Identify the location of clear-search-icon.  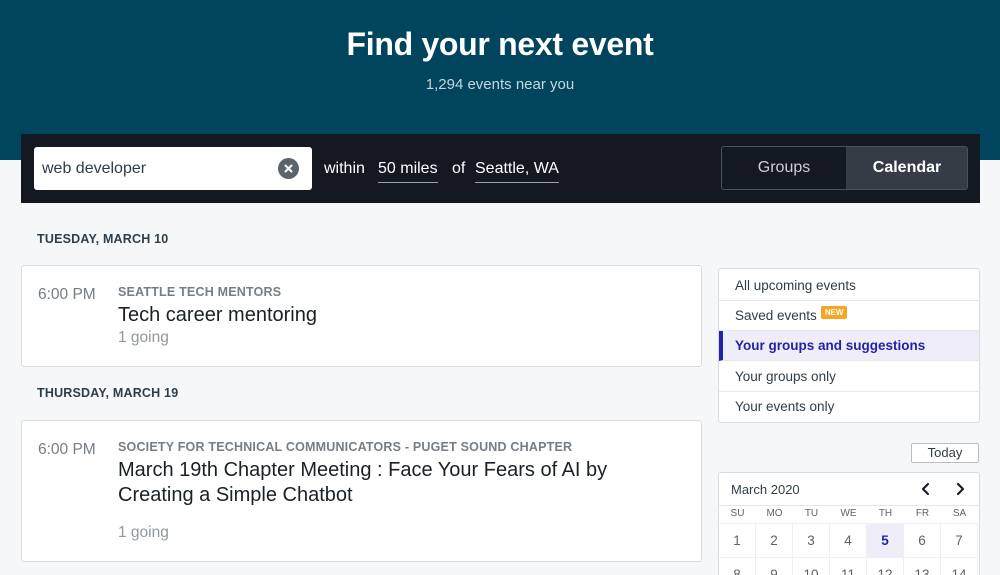
(288, 168).